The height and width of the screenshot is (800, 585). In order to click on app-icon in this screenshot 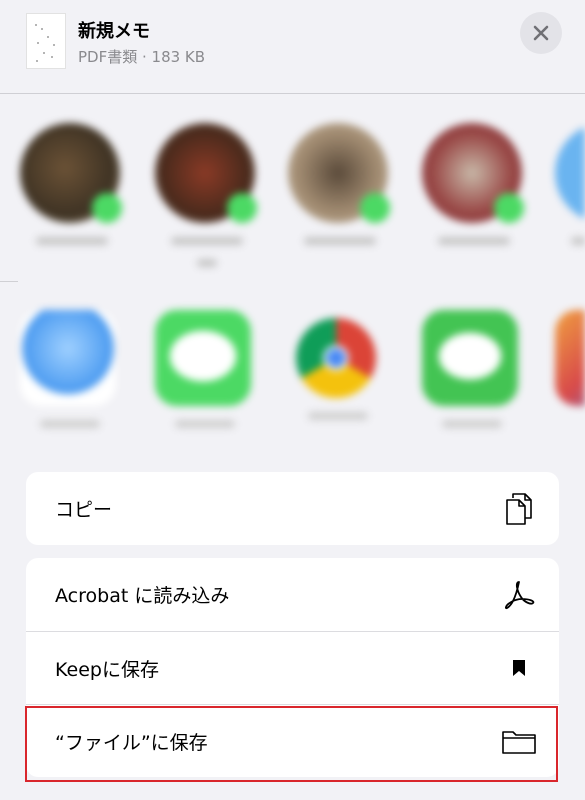, I will do `click(570, 358)`.